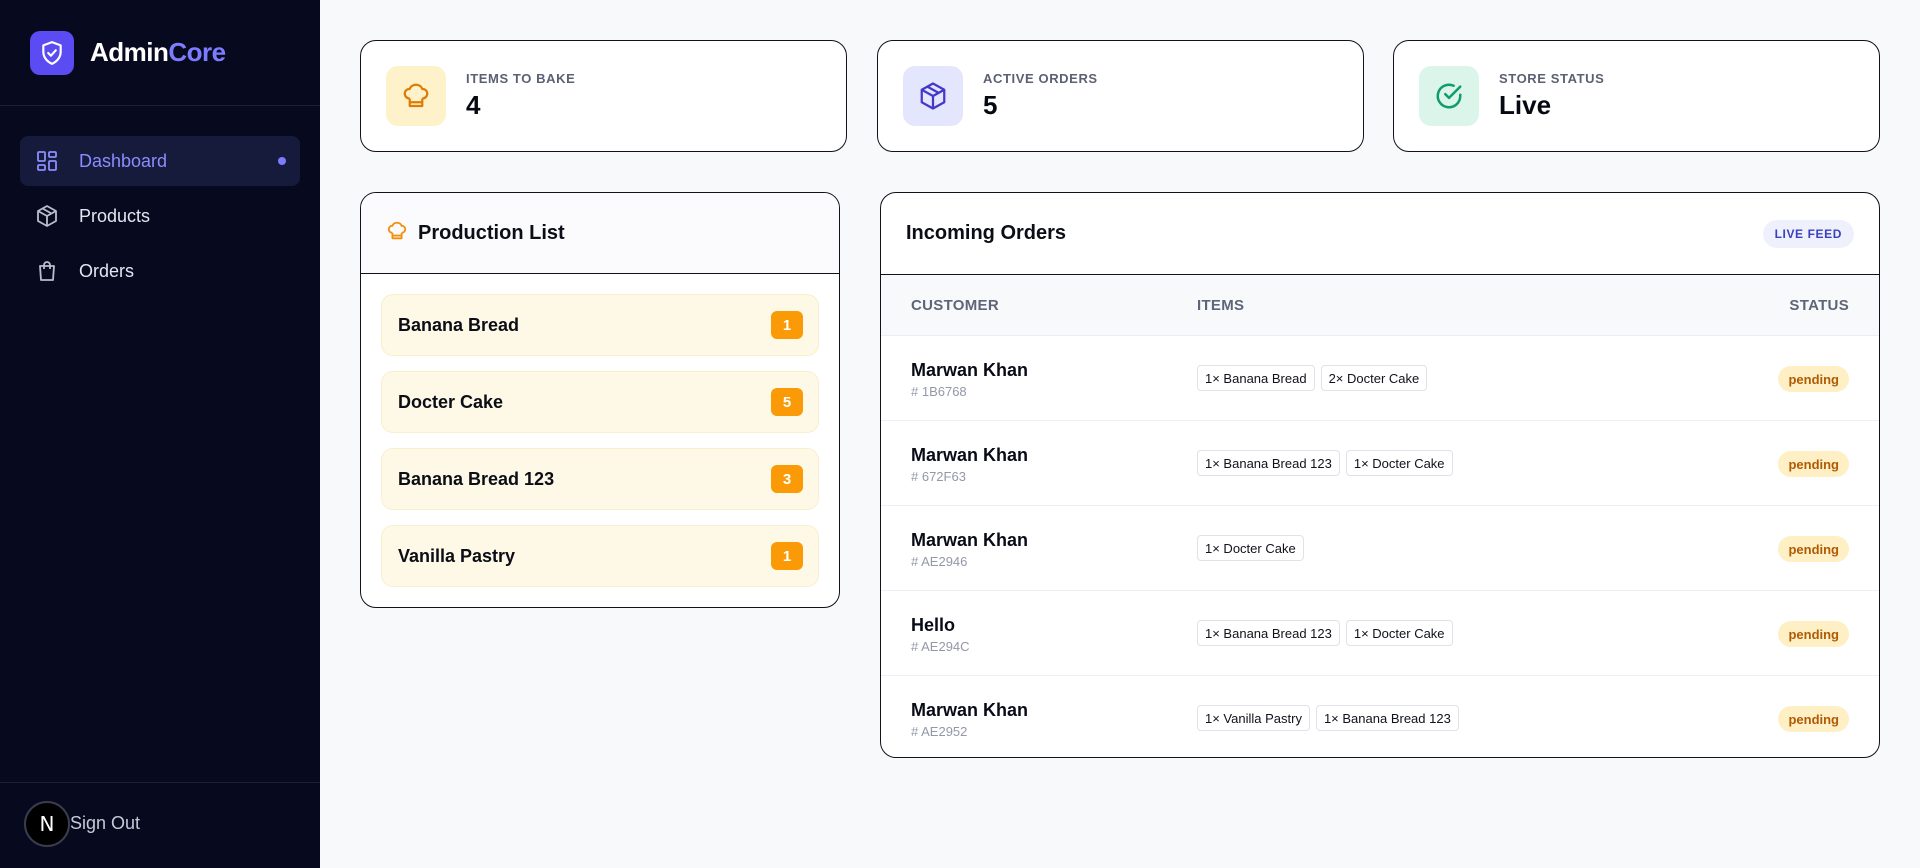 The height and width of the screenshot is (868, 1920). Describe the element at coordinates (1120, 96) in the screenshot. I see `stat-card-active-orders: ACTIVE ORDERS 5` at that location.